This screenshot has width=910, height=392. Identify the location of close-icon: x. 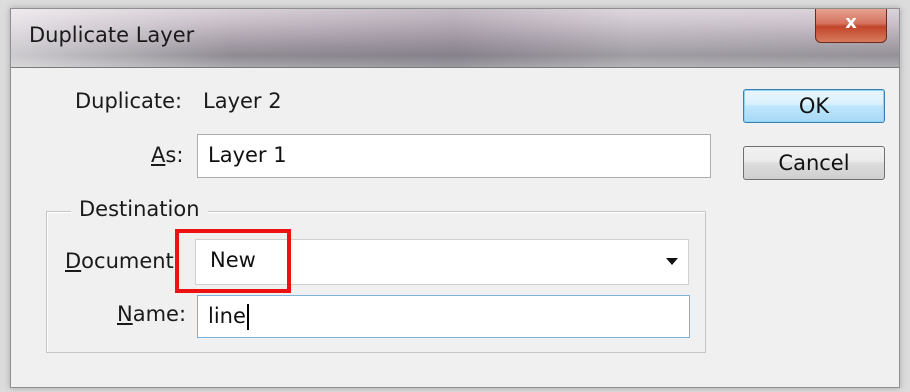
(851, 22).